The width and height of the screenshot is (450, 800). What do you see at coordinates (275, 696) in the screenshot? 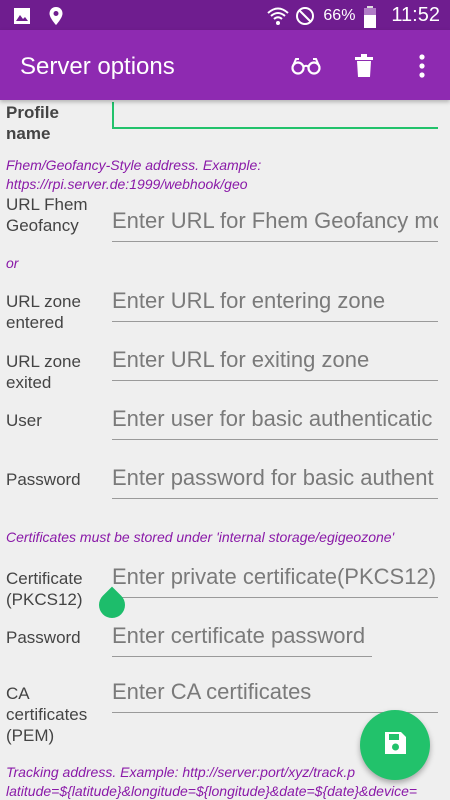
I see `ca-certificates-input: Enter CA certificates` at bounding box center [275, 696].